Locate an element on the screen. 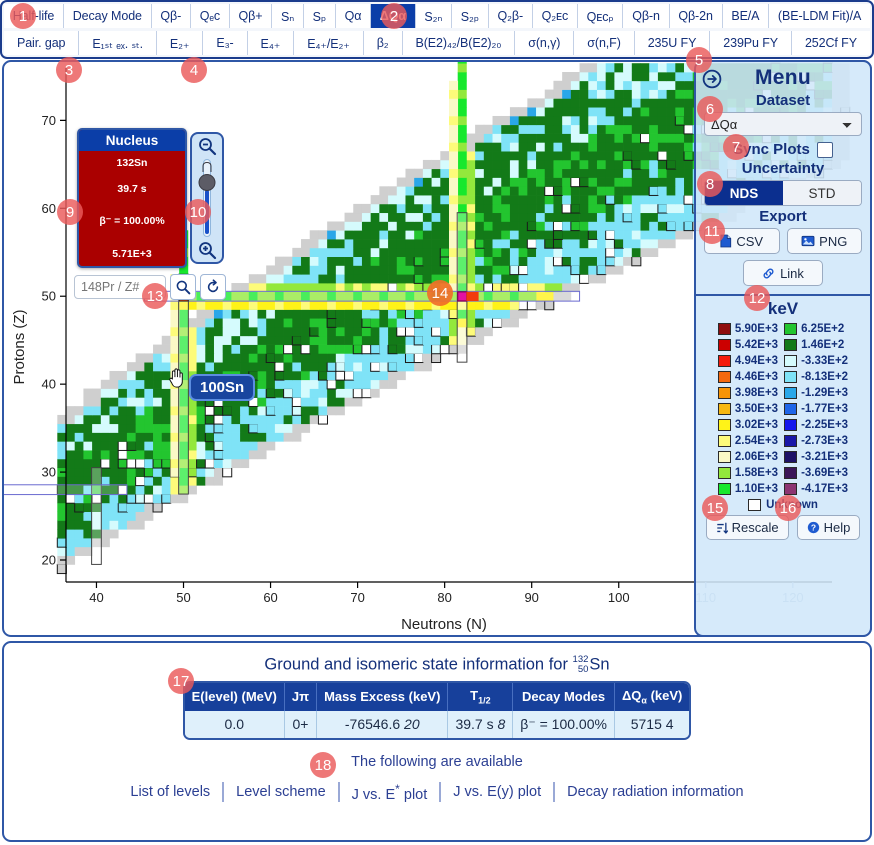 Image resolution: width=874 pixels, height=845 pixels. dataset-tab-16: BE/A is located at coordinates (746, 16).